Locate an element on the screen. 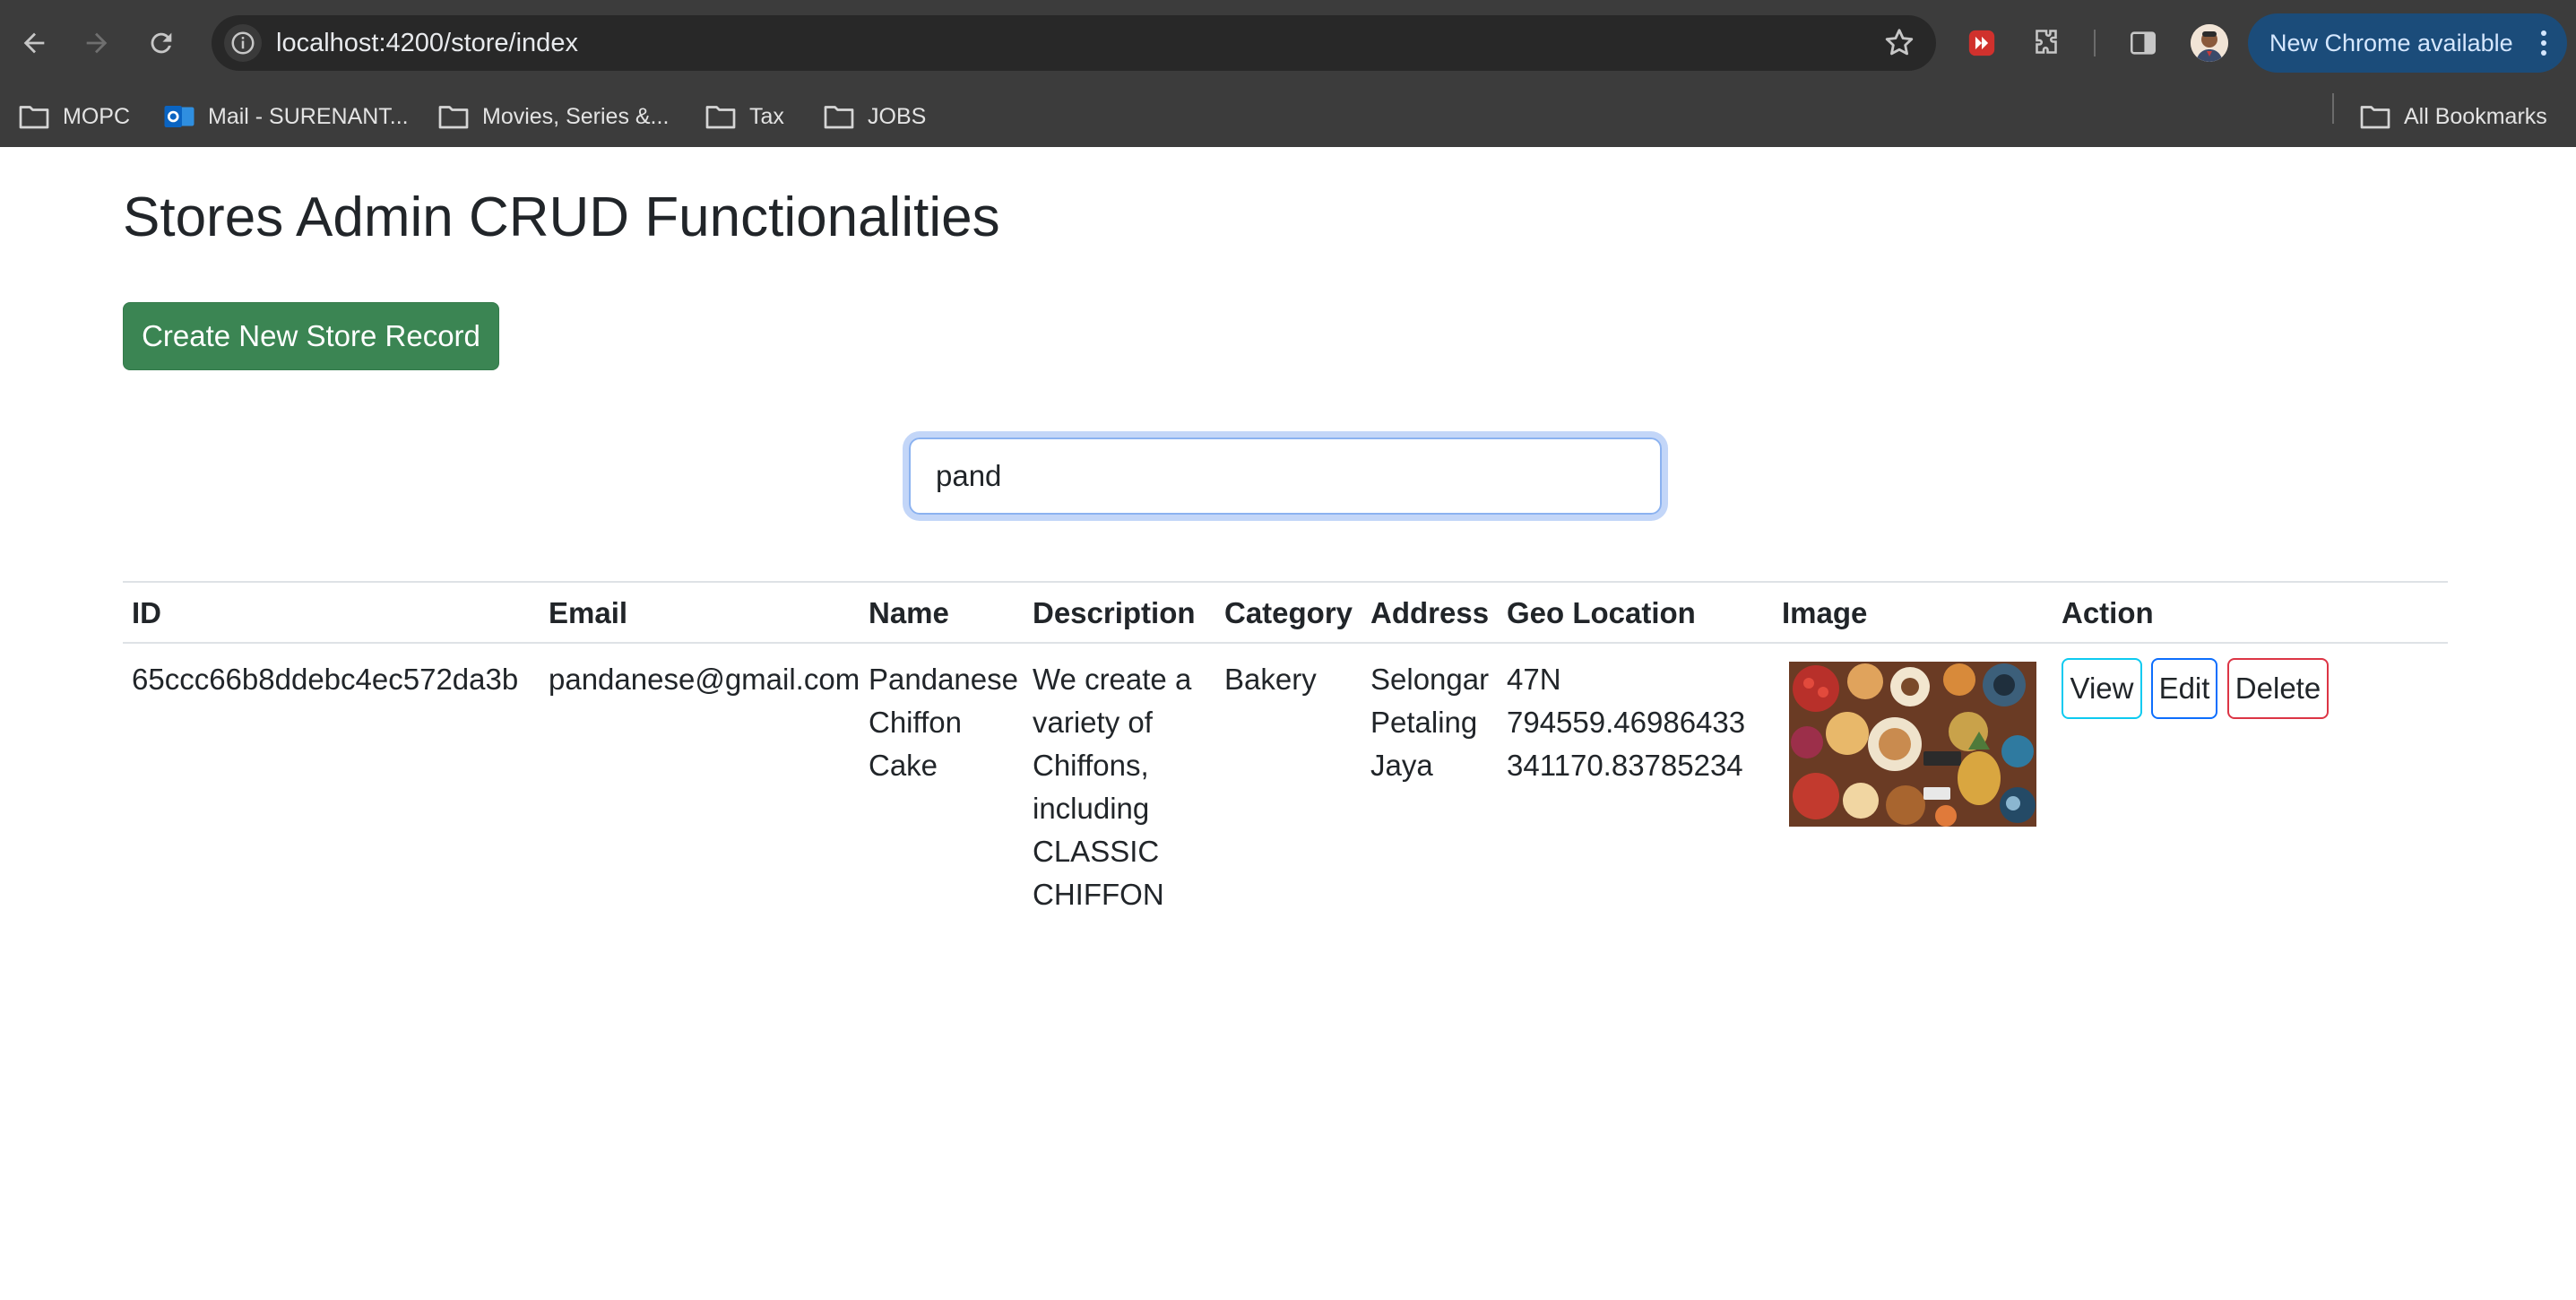 This screenshot has height=1300, width=2576. description-line: CLASSIC is located at coordinates (1096, 851).